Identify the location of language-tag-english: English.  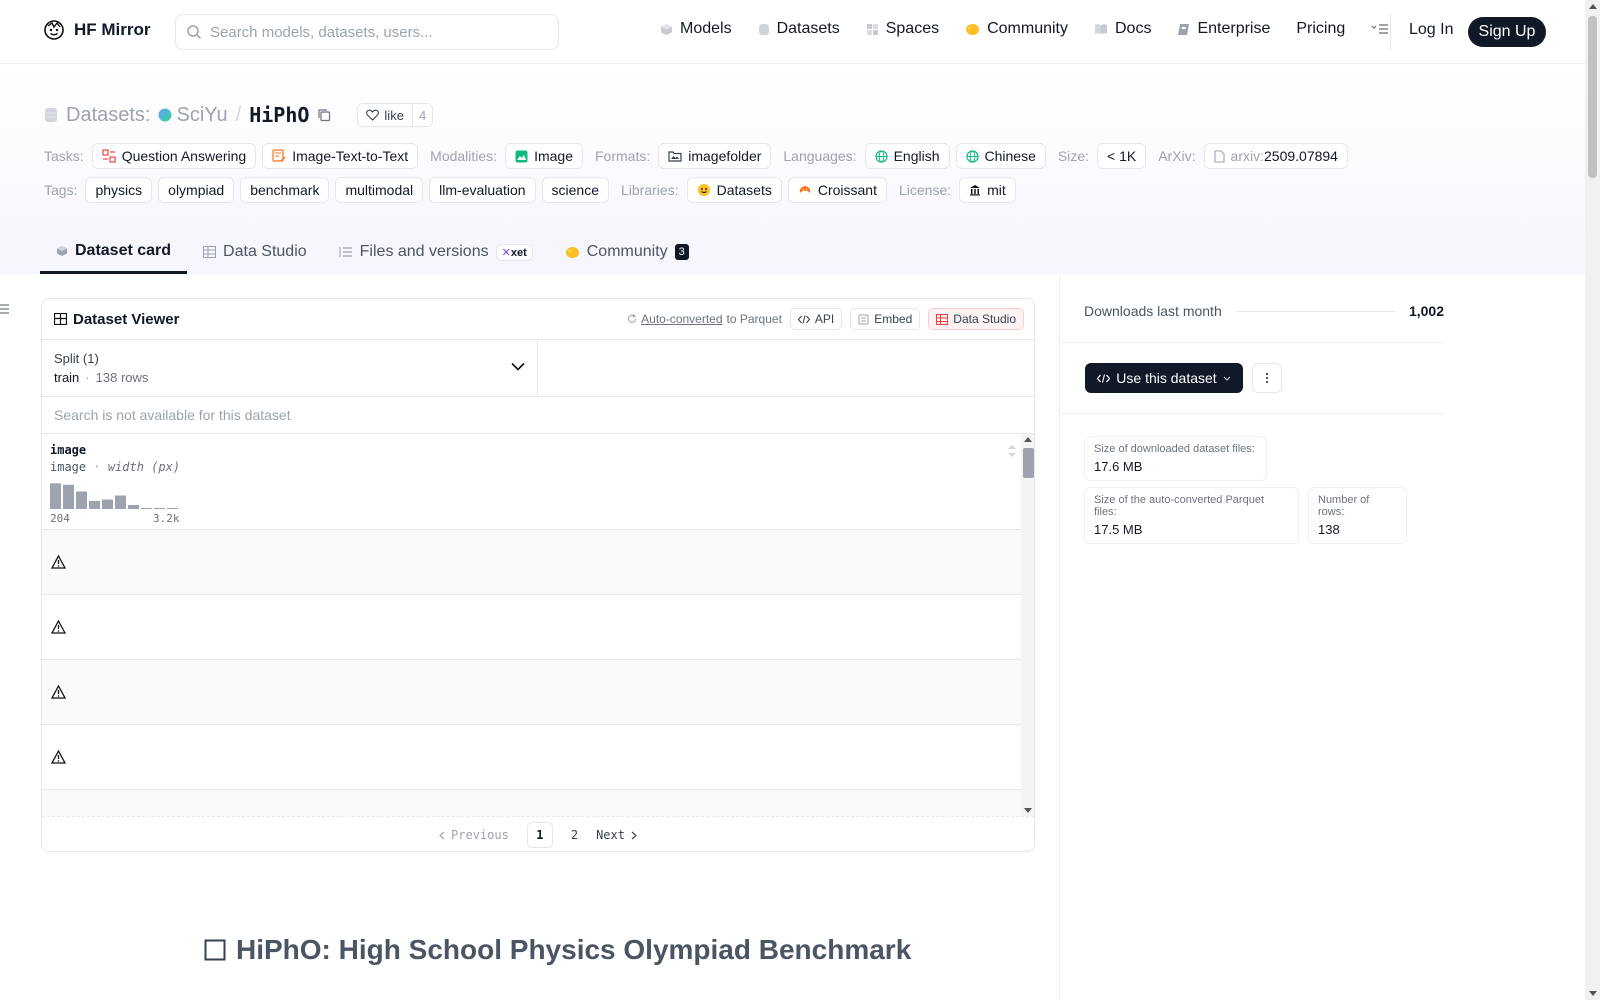
(907, 156).